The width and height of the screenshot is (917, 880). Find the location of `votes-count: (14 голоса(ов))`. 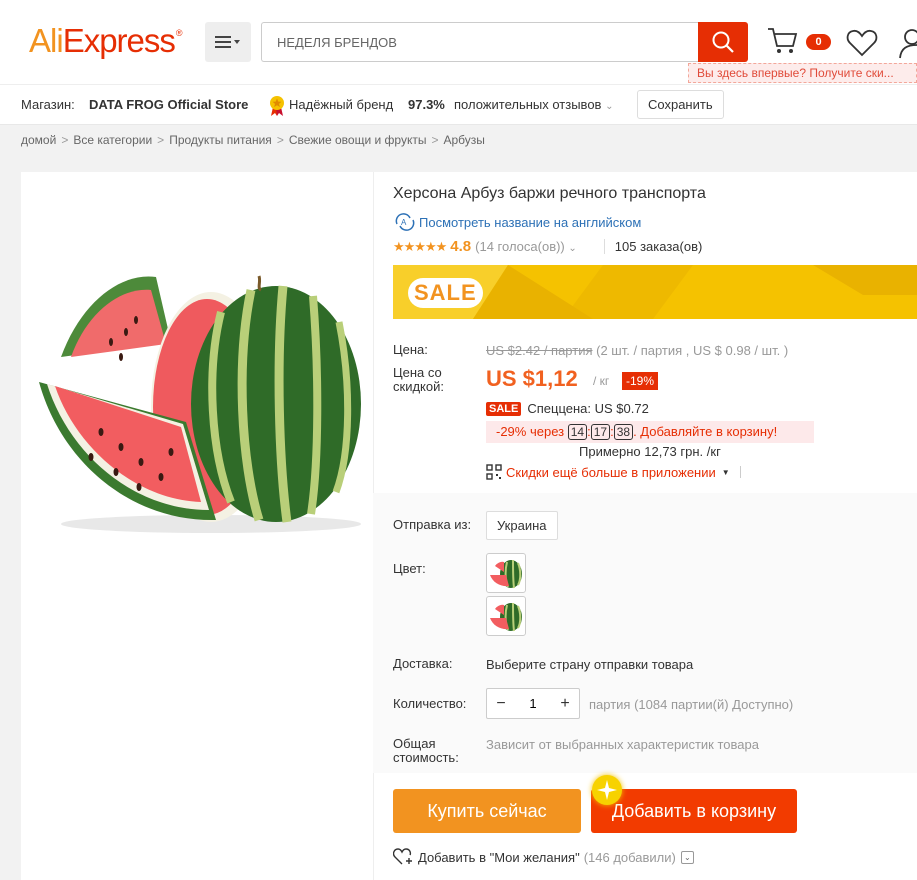

votes-count: (14 голоса(ов)) is located at coordinates (520, 246).